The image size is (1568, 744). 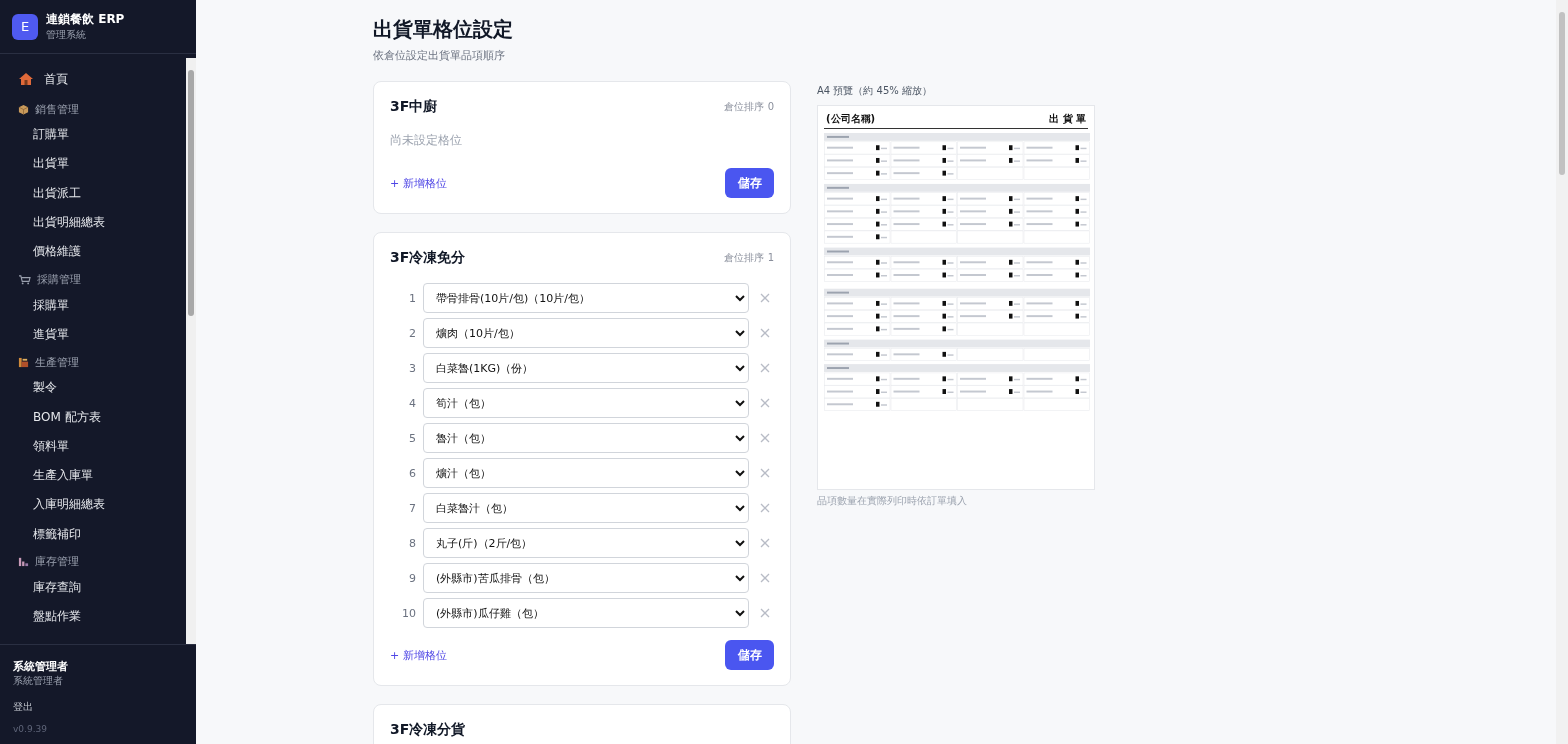 I want to click on house-icon, so click(x=26, y=79).